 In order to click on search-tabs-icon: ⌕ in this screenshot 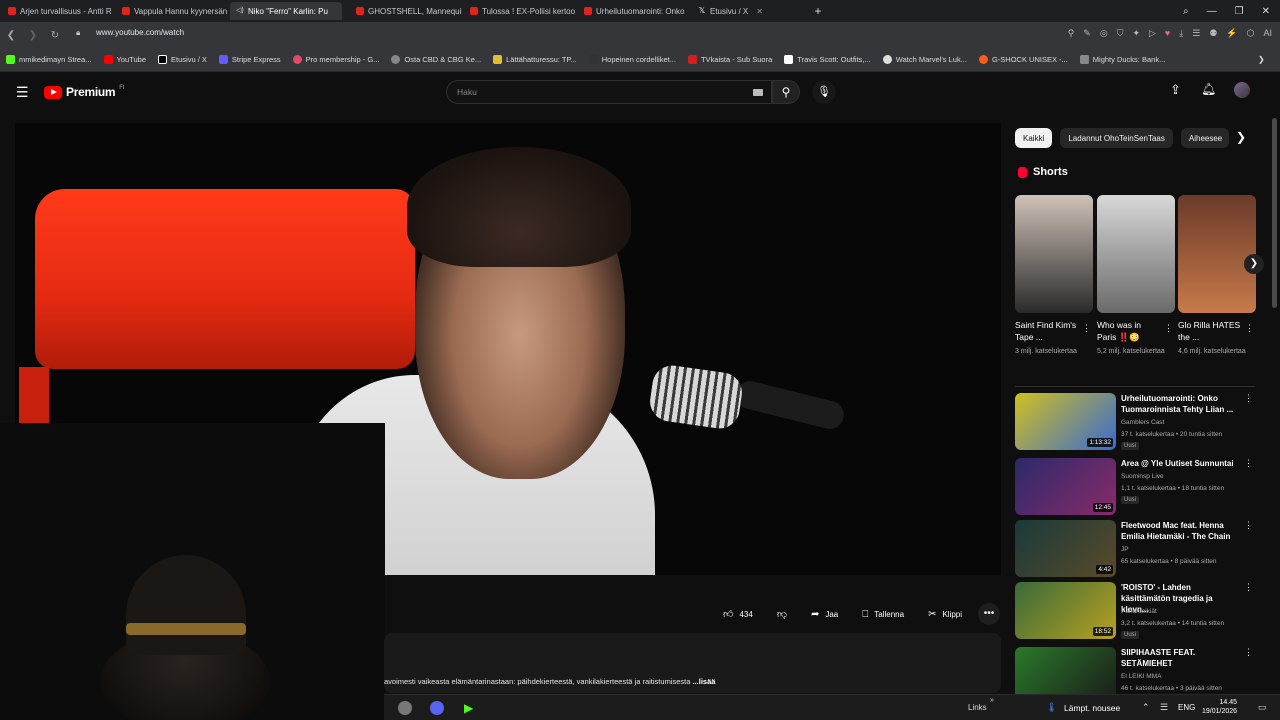, I will do `click(1186, 11)`.